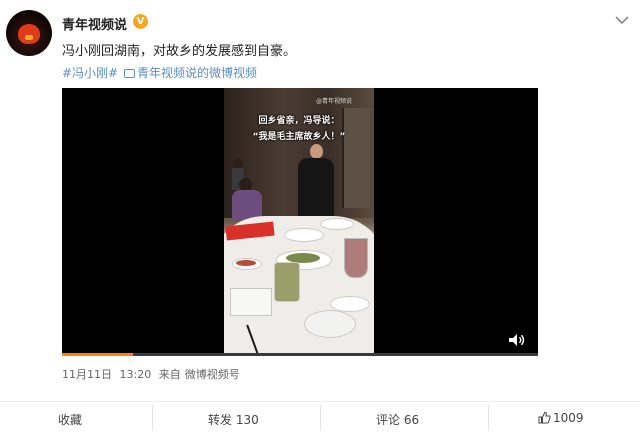 The width and height of the screenshot is (640, 434). I want to click on video-source-label: 青年视频说的微博视频, so click(196, 73).